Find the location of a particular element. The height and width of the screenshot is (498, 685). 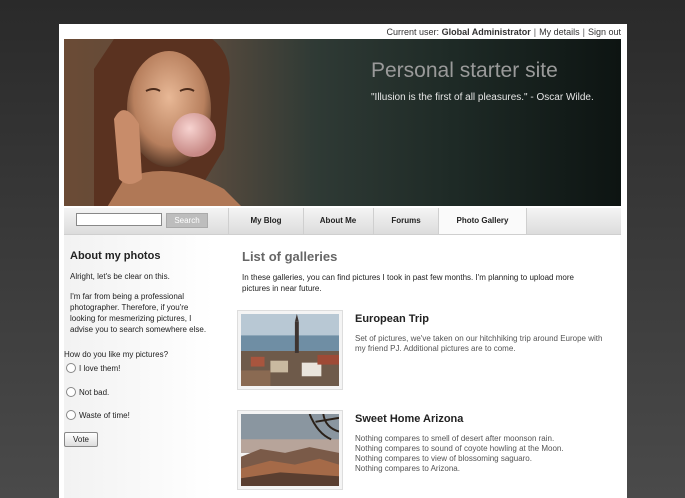

gallery-title: Sweet Home Arizona is located at coordinates (409, 419).